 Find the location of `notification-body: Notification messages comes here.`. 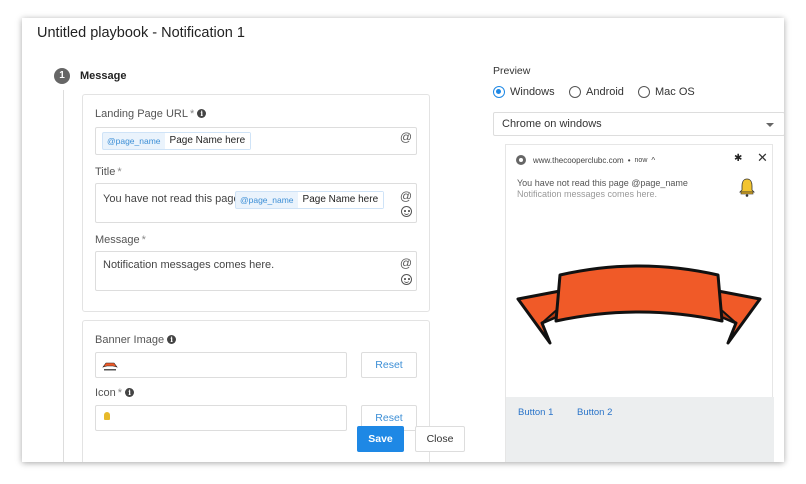

notification-body: Notification messages comes here. is located at coordinates (587, 194).